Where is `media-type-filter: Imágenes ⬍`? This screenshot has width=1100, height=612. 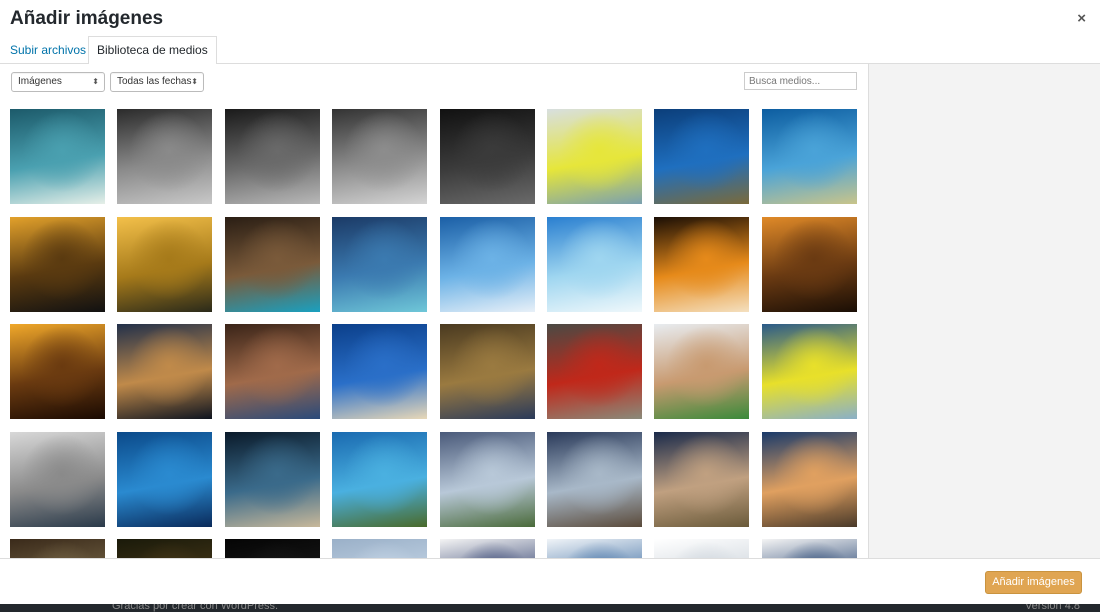 media-type-filter: Imágenes ⬍ is located at coordinates (58, 82).